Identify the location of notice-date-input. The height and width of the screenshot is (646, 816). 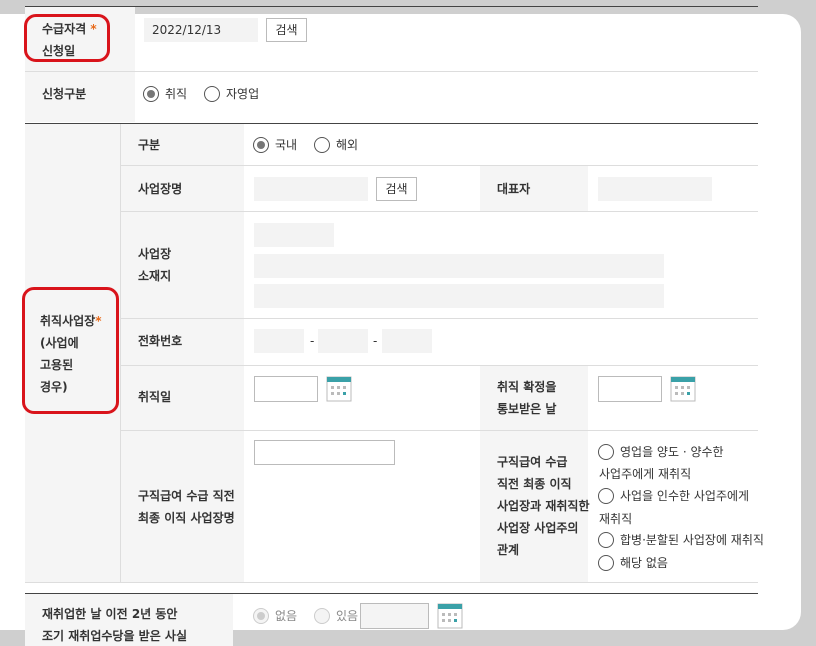
(630, 389).